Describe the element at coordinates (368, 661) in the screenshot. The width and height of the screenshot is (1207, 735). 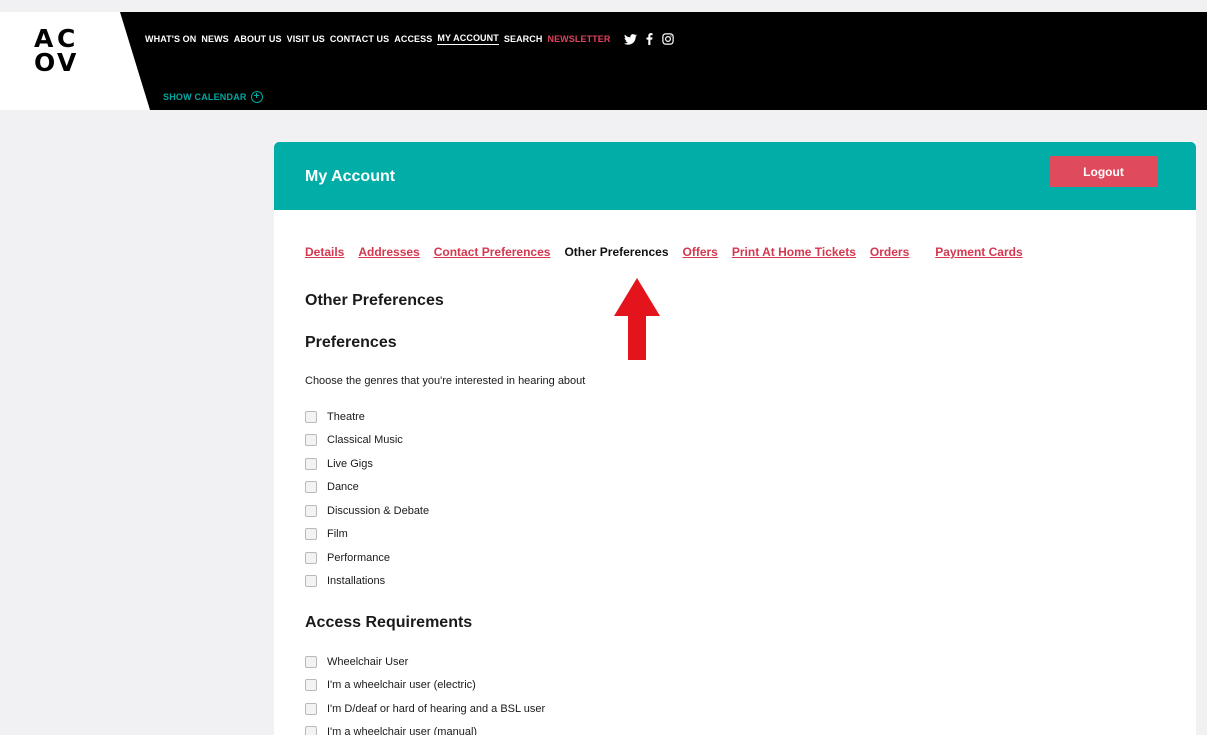
I see `access-label: Wheelchair User` at that location.